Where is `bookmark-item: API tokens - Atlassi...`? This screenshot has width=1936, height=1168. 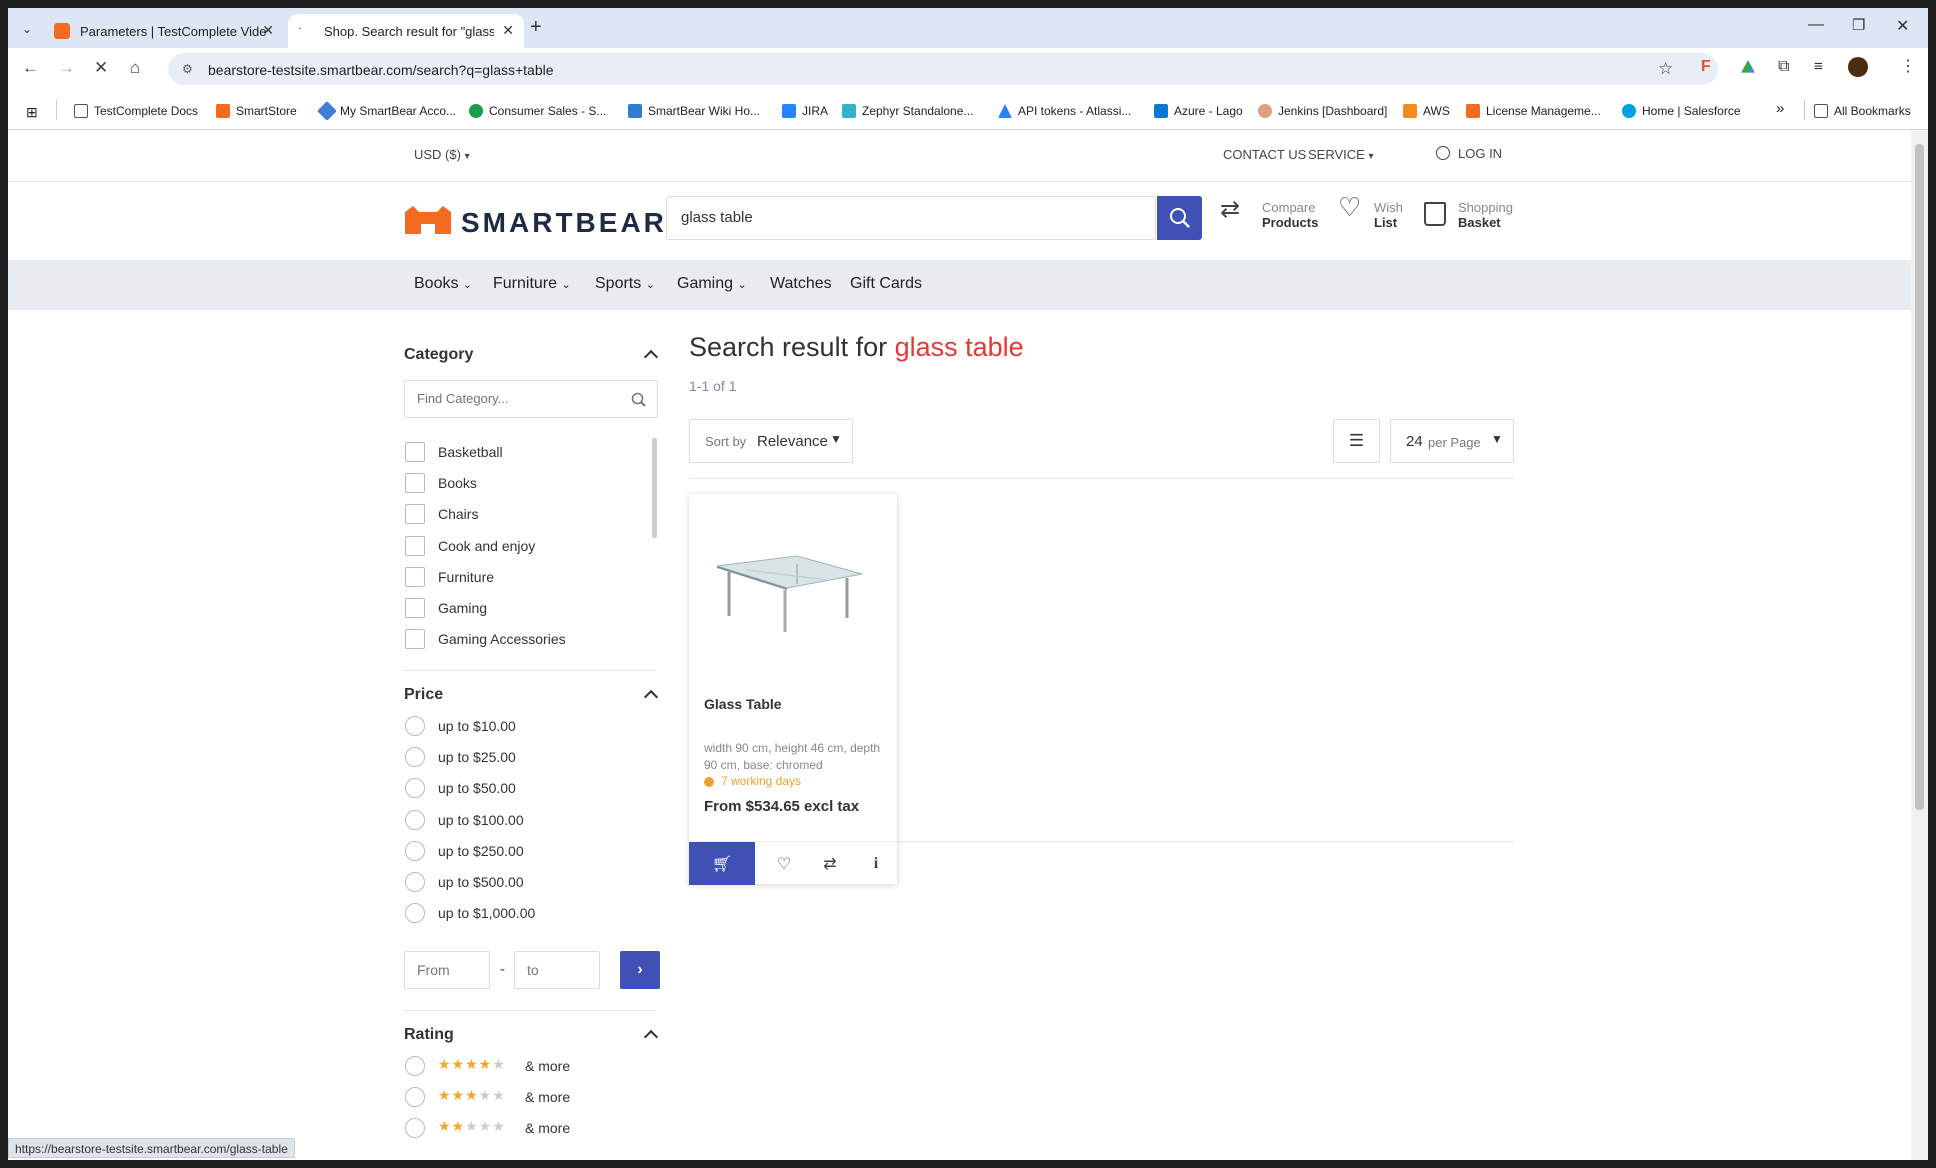
bookmark-item: API tokens - Atlassi... is located at coordinates (1064, 111).